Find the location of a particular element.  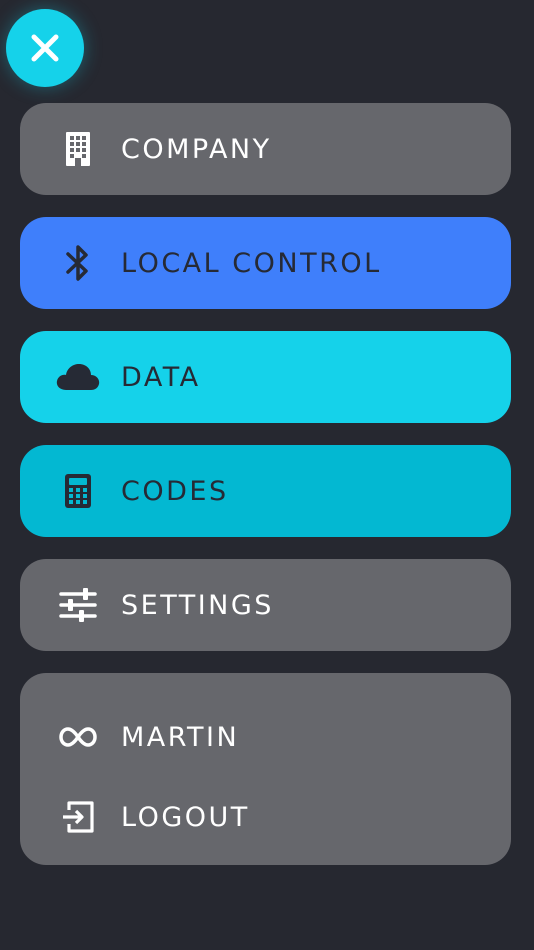

menu-item-company: COMPANY is located at coordinates (265, 149).